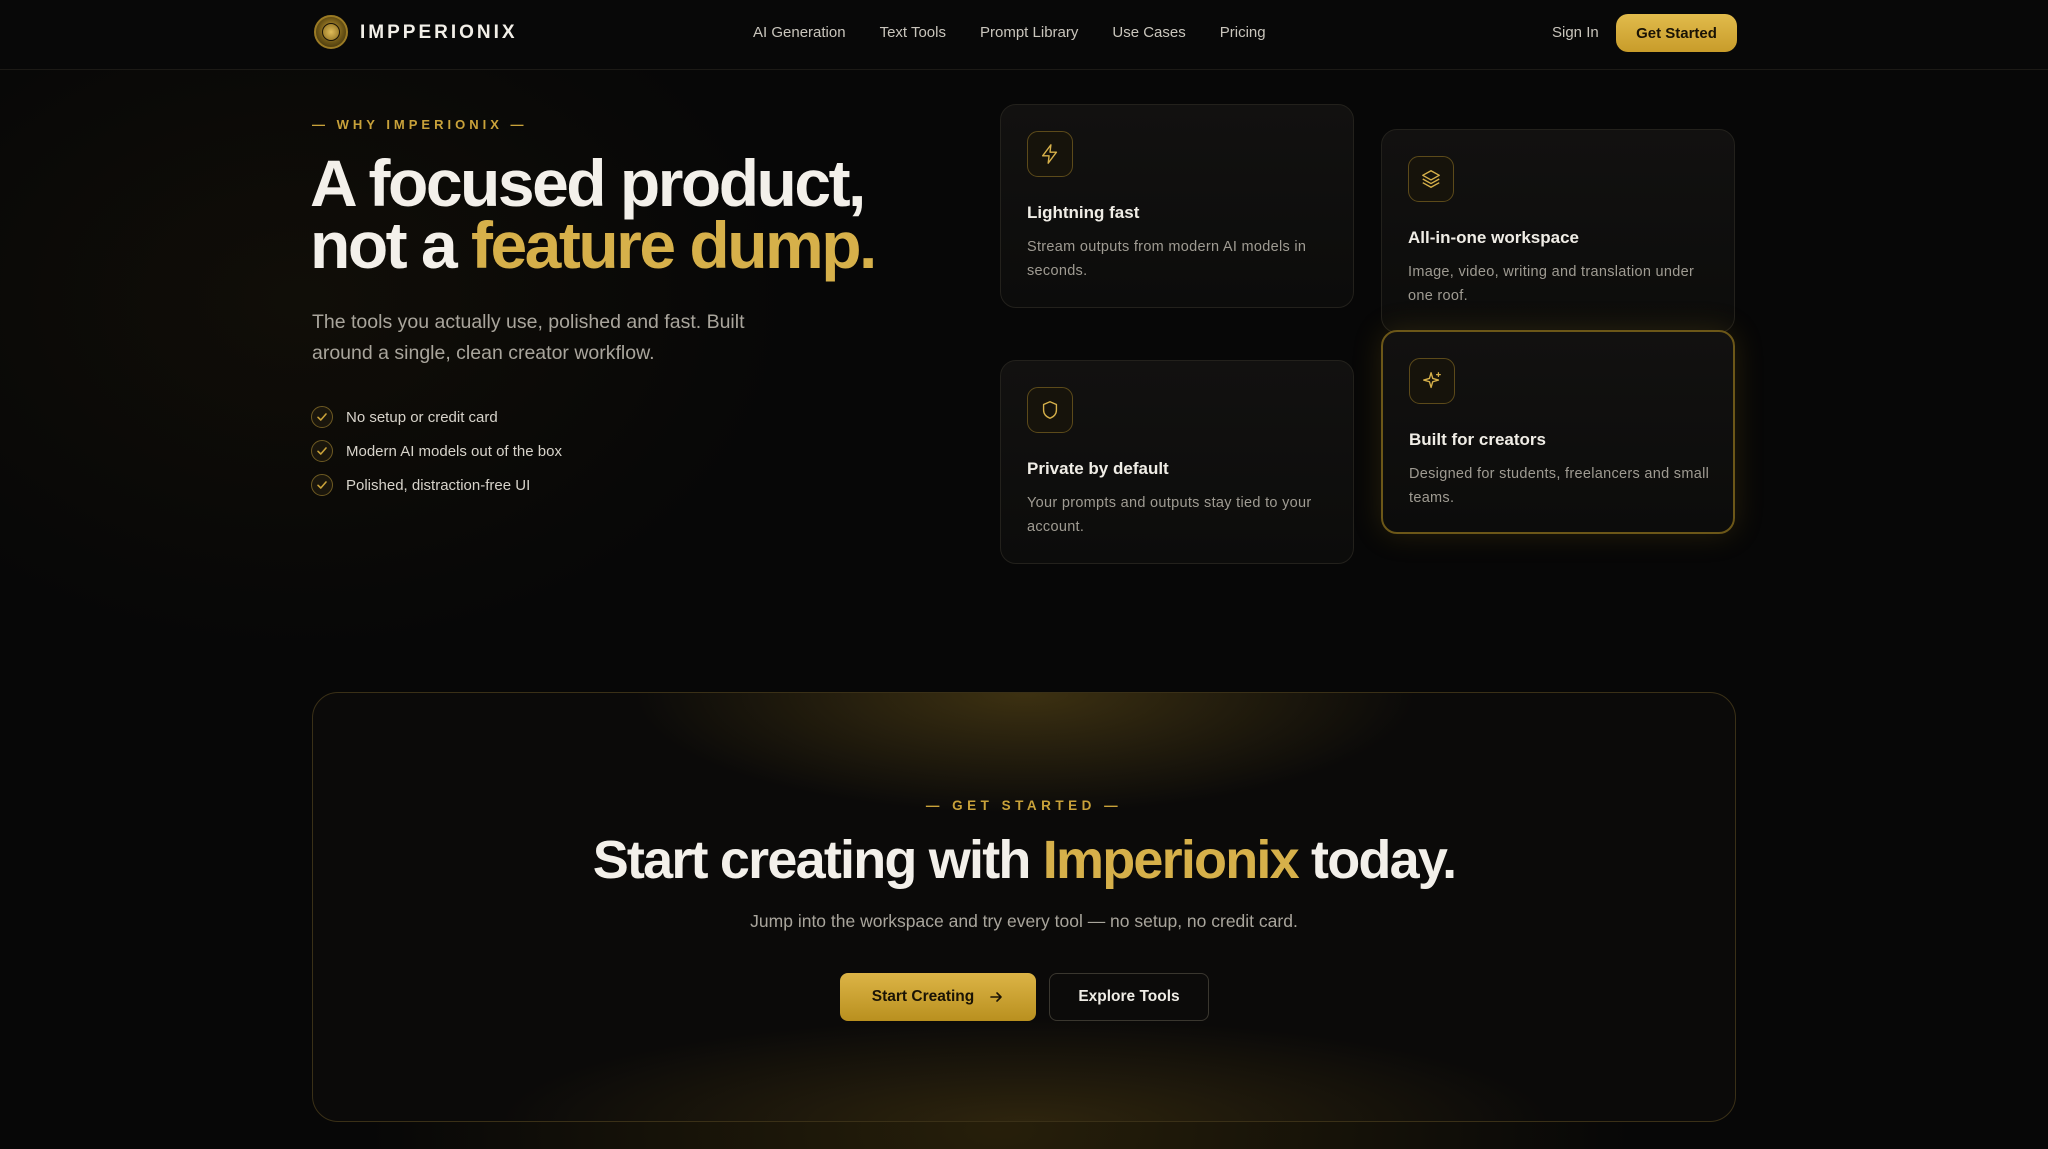 The image size is (2048, 1149). I want to click on lightning-icon, so click(1050, 154).